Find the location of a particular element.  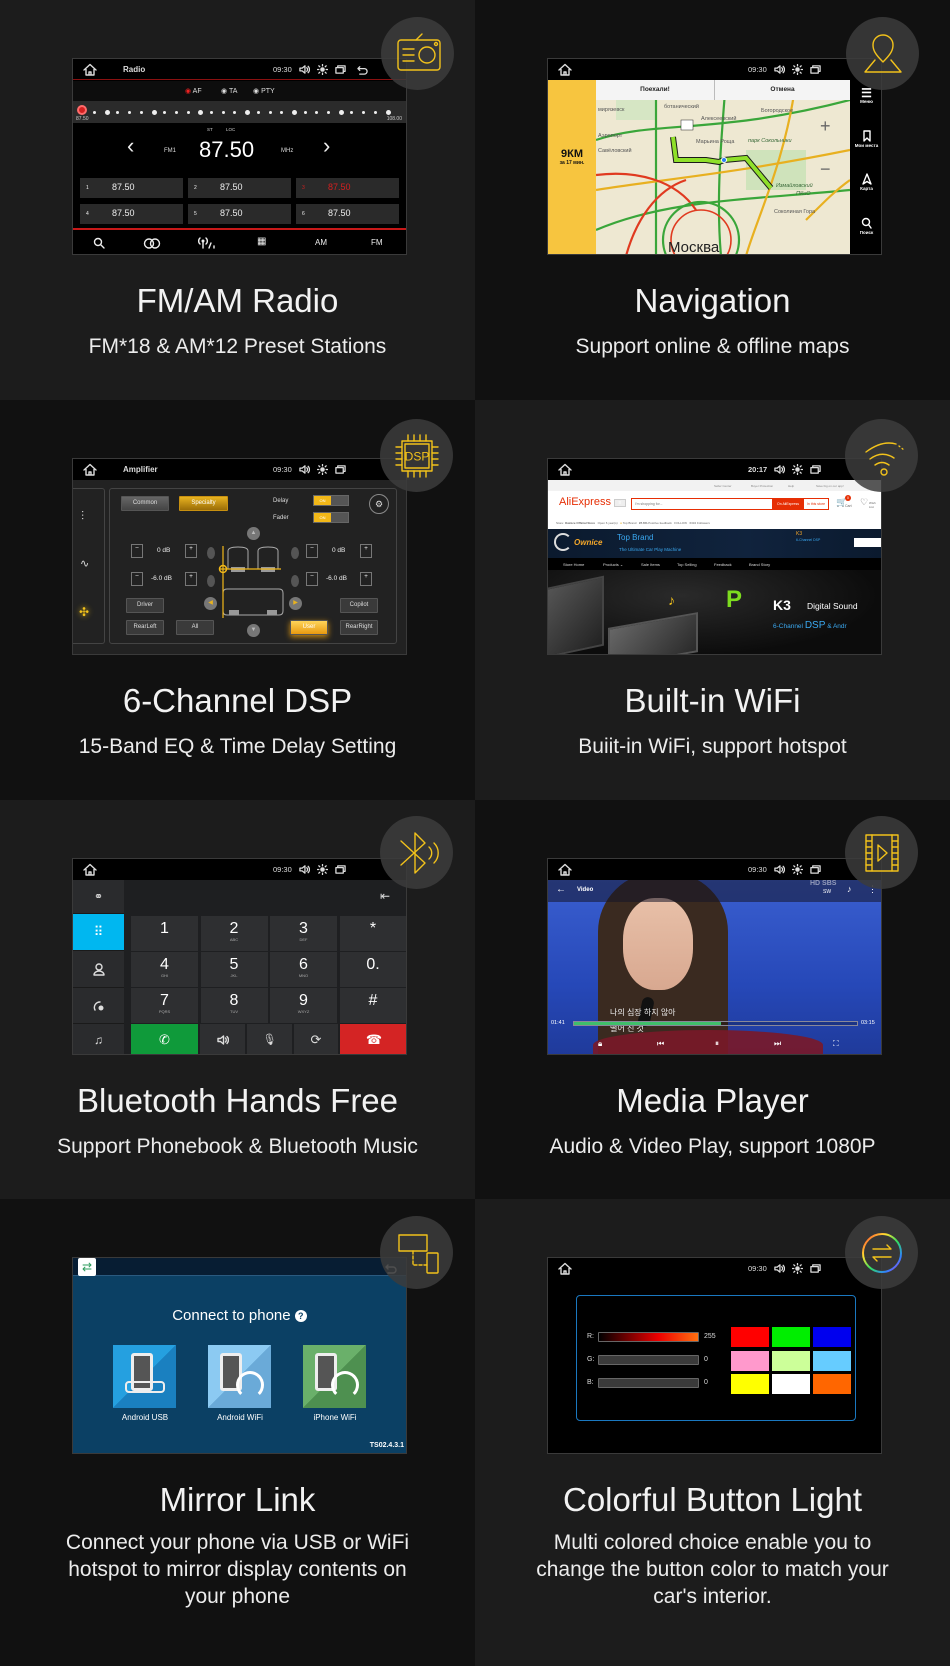

preset-3-active: 3 87.50 is located at coordinates (347, 188).